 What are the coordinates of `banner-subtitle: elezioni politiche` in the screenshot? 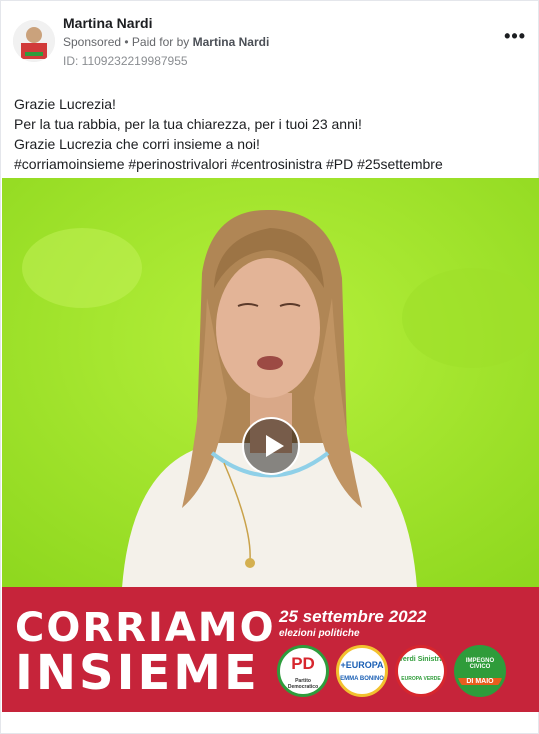 It's located at (319, 633).